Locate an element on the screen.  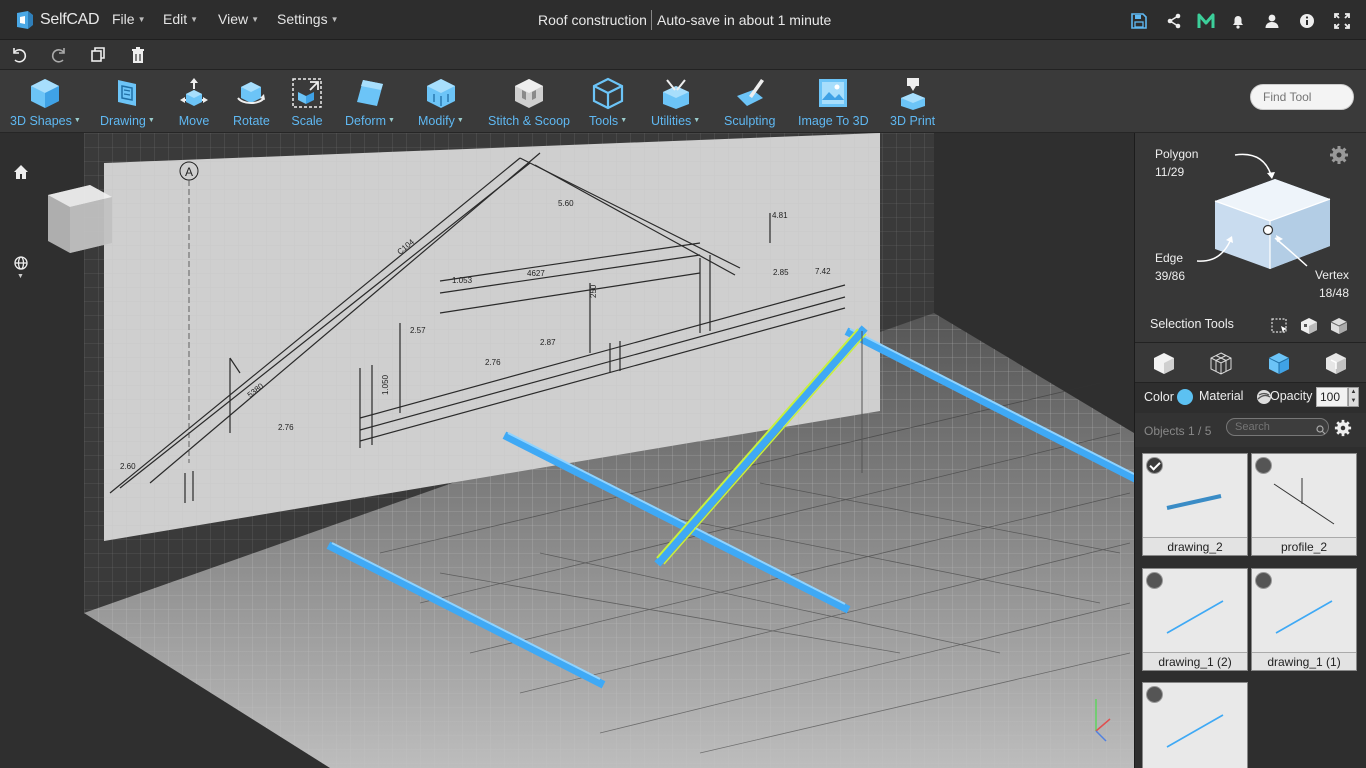
menu-edit: Edit ▼ is located at coordinates (180, 19).